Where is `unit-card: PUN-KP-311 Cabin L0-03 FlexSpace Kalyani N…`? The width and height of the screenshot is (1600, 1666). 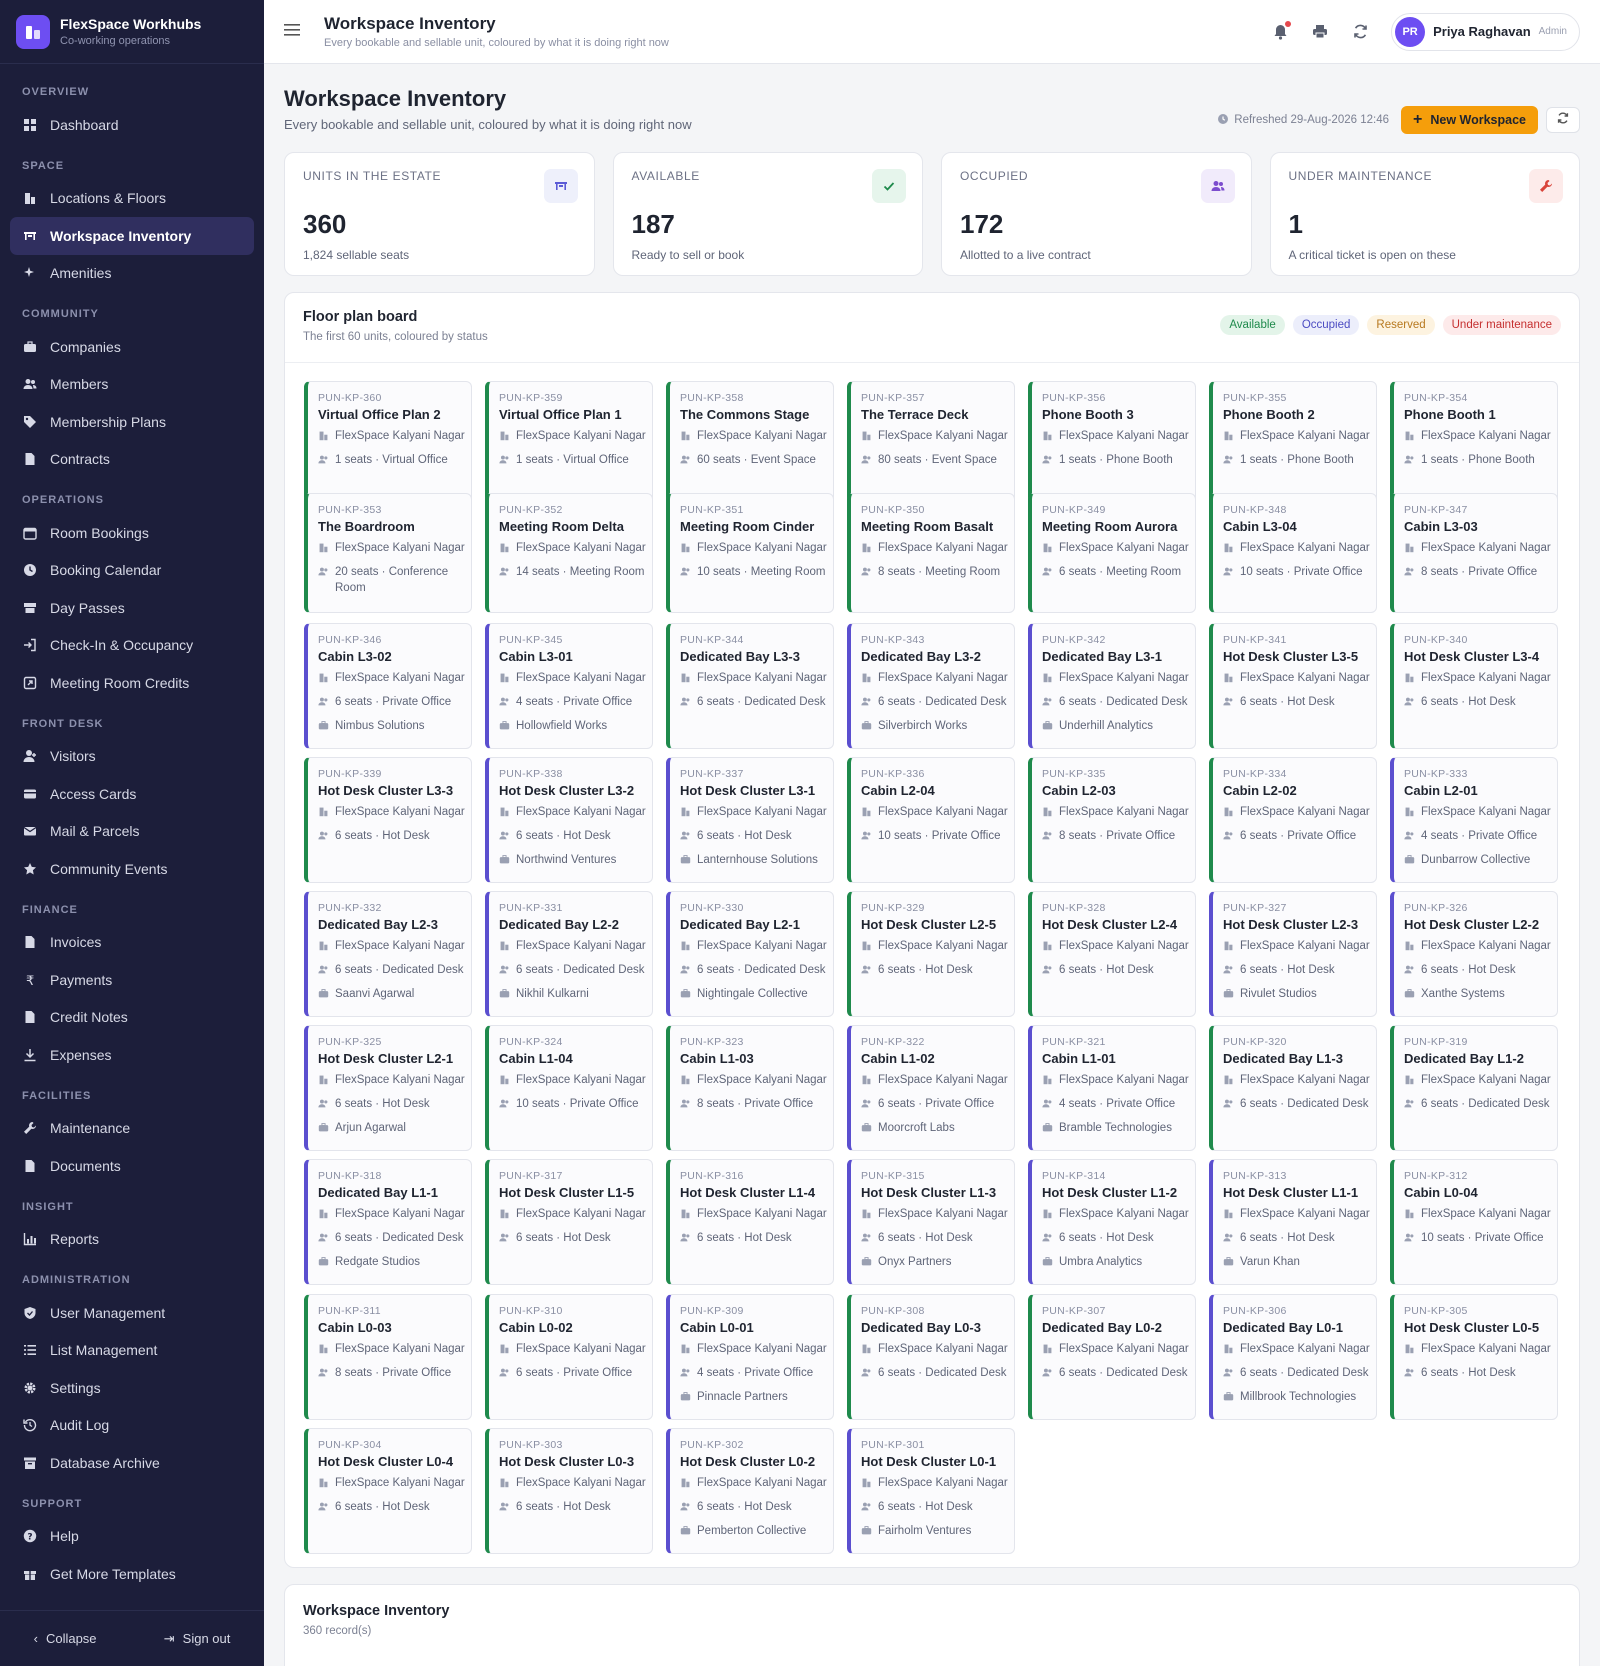
unit-card: PUN-KP-311 Cabin L0-03 FlexSpace Kalyani N… is located at coordinates (388, 1357).